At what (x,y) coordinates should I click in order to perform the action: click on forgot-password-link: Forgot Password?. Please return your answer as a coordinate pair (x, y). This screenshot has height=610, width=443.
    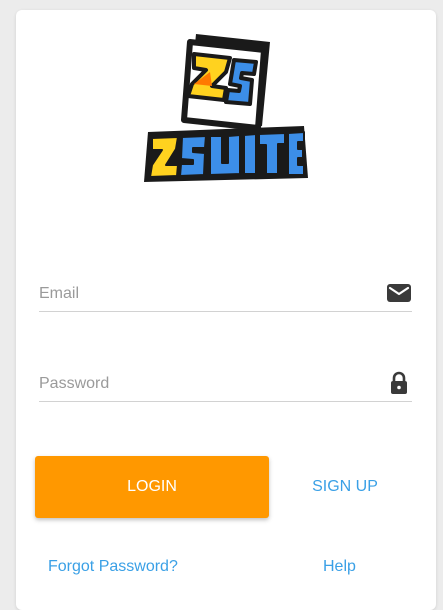
    Looking at the image, I should click on (113, 567).